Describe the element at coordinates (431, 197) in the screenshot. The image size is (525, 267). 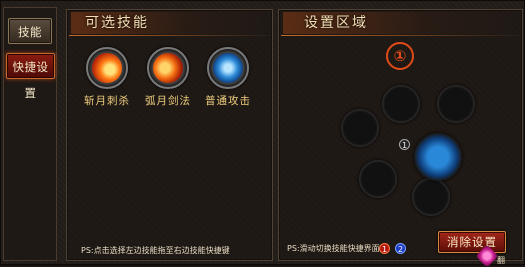
I see `shortcut-slot-bottom` at that location.